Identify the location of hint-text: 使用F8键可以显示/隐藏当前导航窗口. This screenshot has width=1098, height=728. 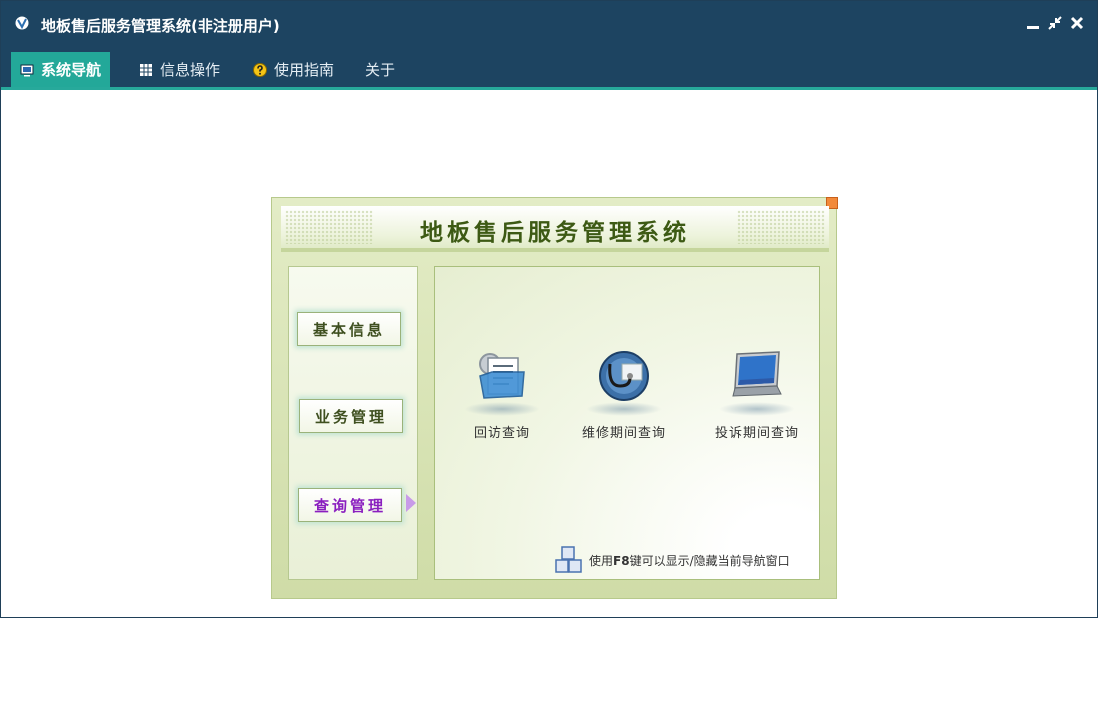
(689, 560).